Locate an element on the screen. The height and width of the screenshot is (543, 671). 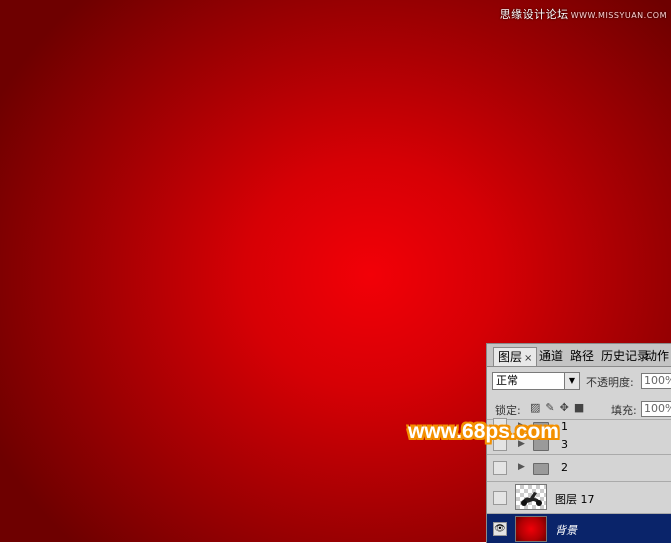
watermark-top: 思缘设计论坛 WWW.MISSYUAN.COM is located at coordinates (583, 14).